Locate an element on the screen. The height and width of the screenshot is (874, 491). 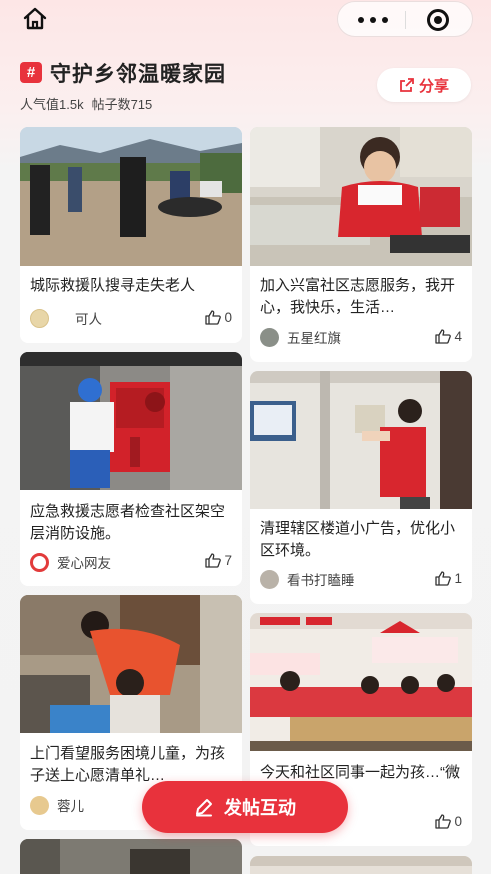
like-button: 7 is located at coordinates (218, 560).